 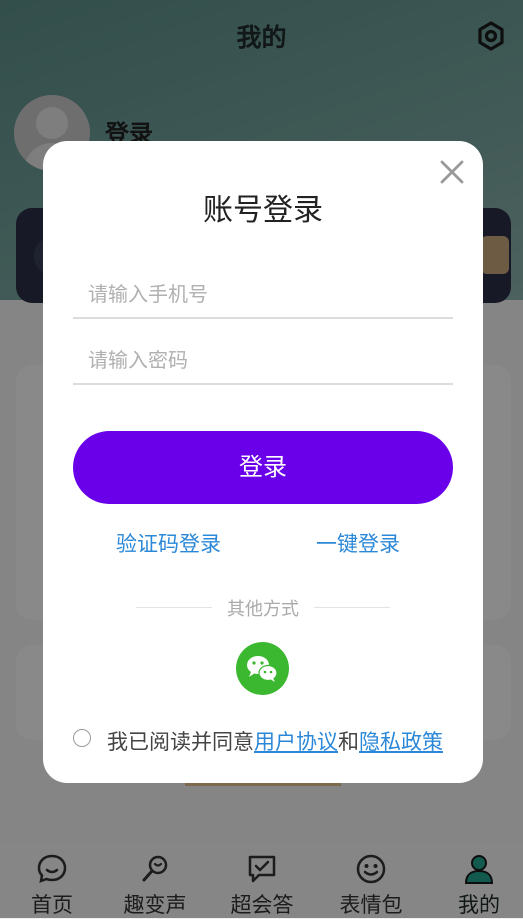 What do you see at coordinates (263, 210) in the screenshot?
I see `modal-title: 账号登录` at bounding box center [263, 210].